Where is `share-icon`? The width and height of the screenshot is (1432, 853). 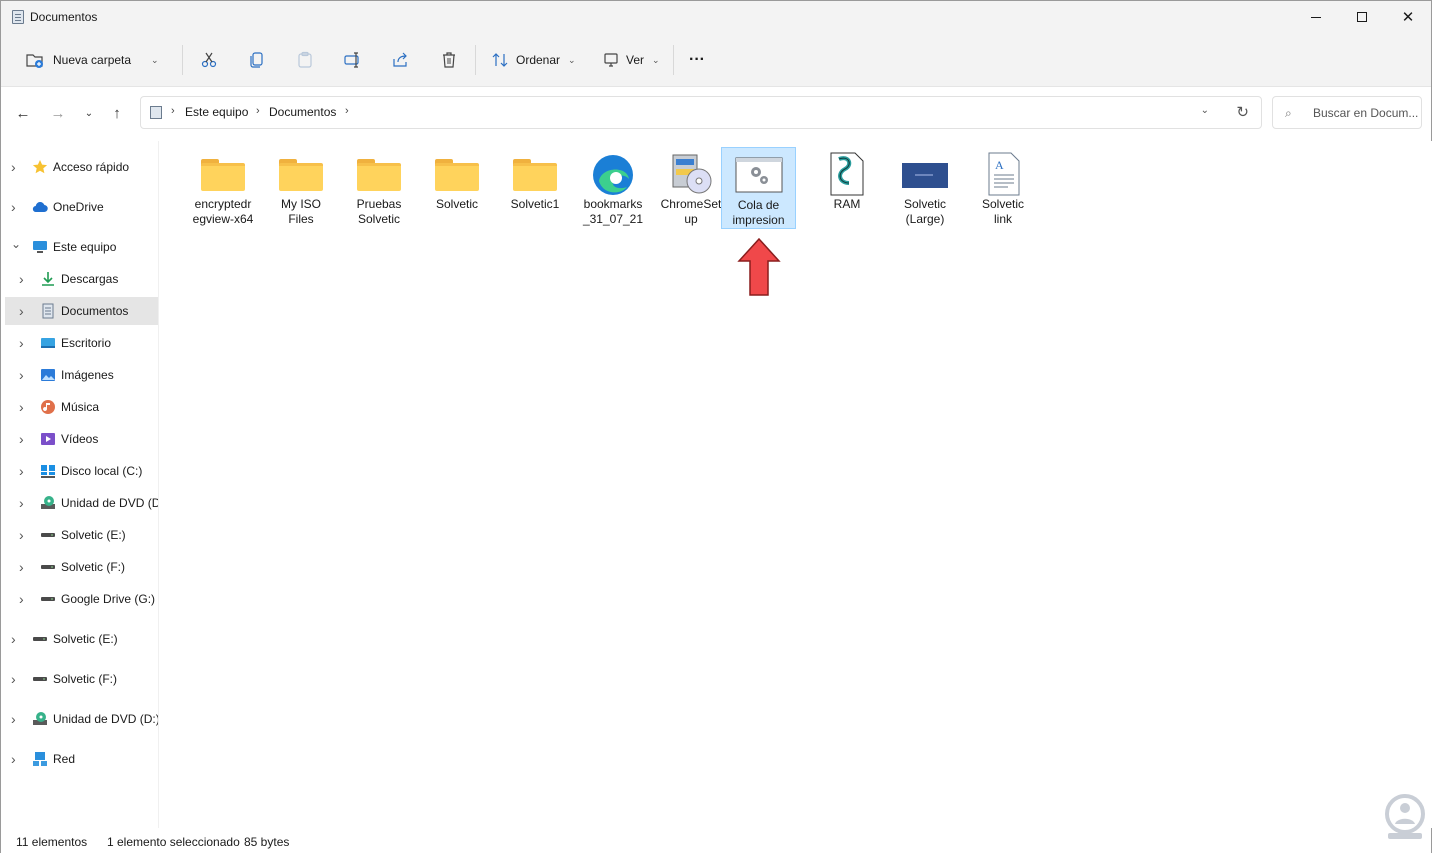 share-icon is located at coordinates (400, 59).